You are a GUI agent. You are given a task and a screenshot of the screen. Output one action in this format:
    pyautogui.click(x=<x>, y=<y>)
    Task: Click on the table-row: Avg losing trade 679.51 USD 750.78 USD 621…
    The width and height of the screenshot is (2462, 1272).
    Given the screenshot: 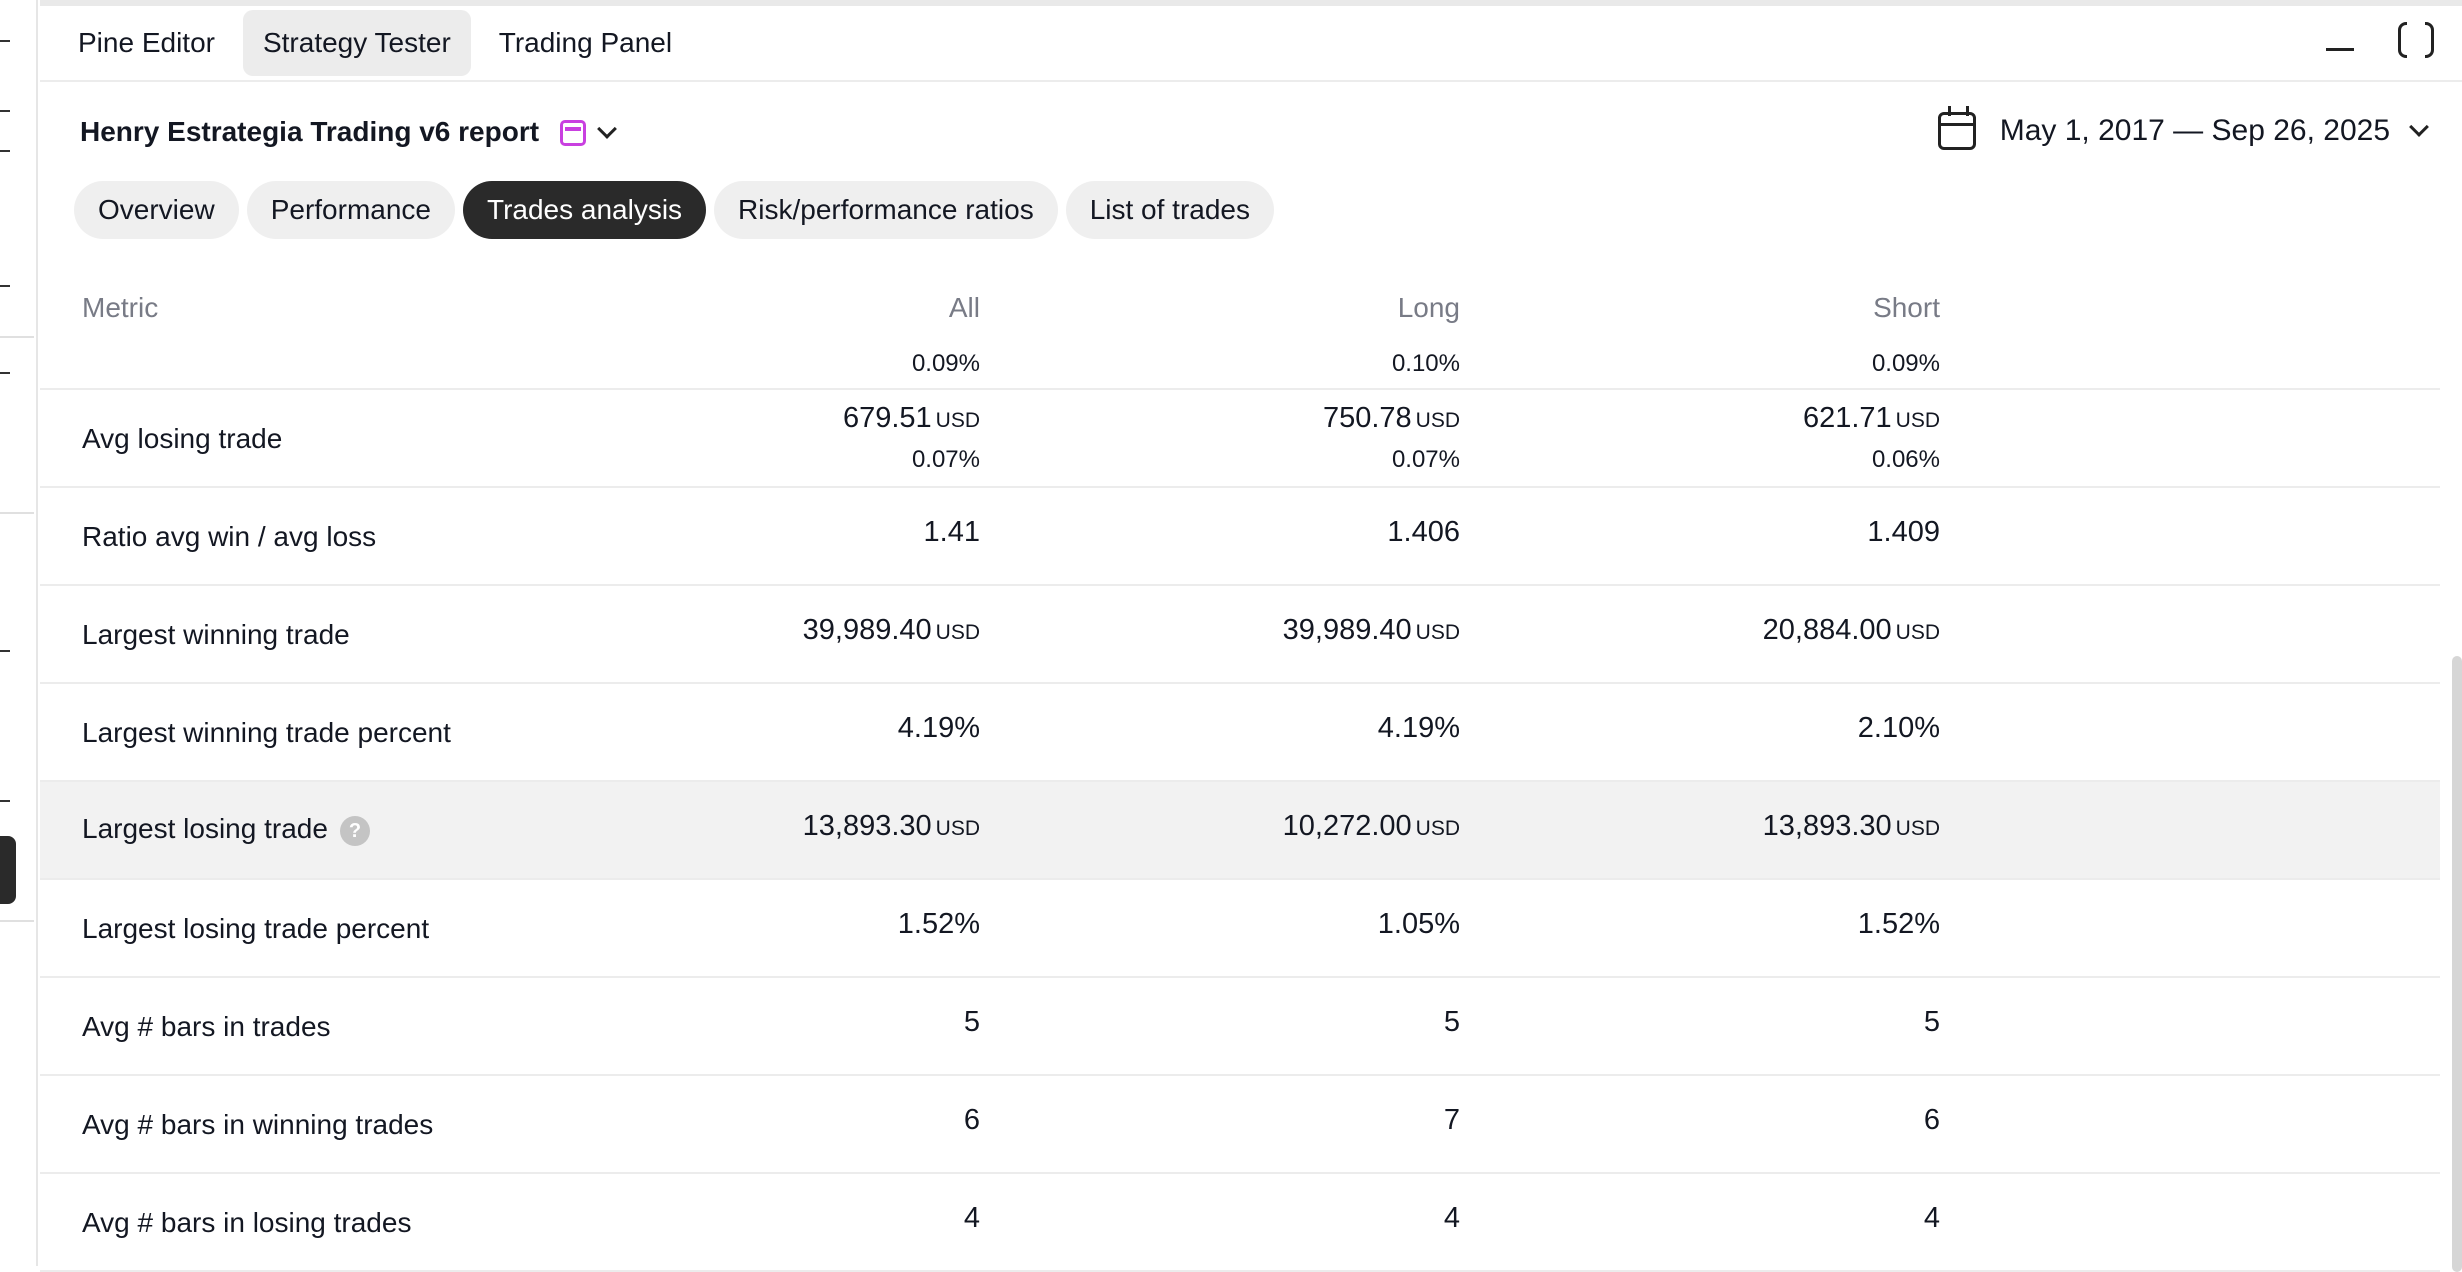 What is the action you would take?
    pyautogui.click(x=1240, y=439)
    